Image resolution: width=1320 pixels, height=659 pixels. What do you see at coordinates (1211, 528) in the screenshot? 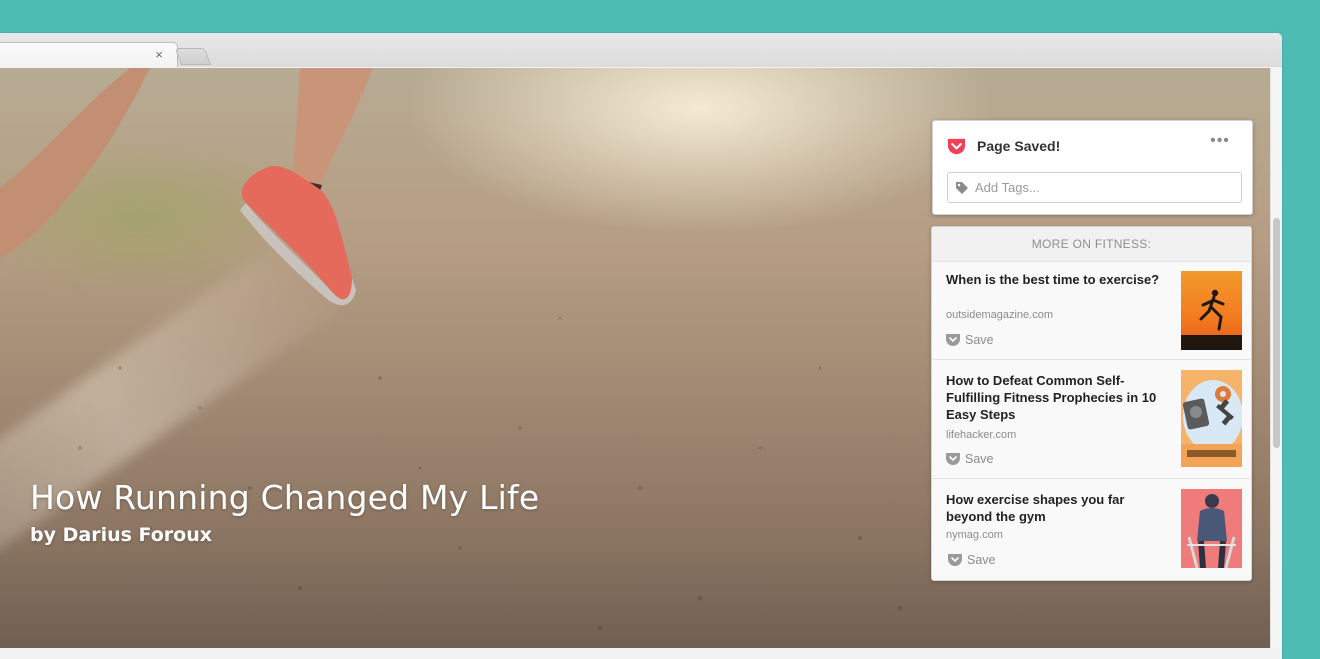
I see `thumbnail-treadmill-runner` at bounding box center [1211, 528].